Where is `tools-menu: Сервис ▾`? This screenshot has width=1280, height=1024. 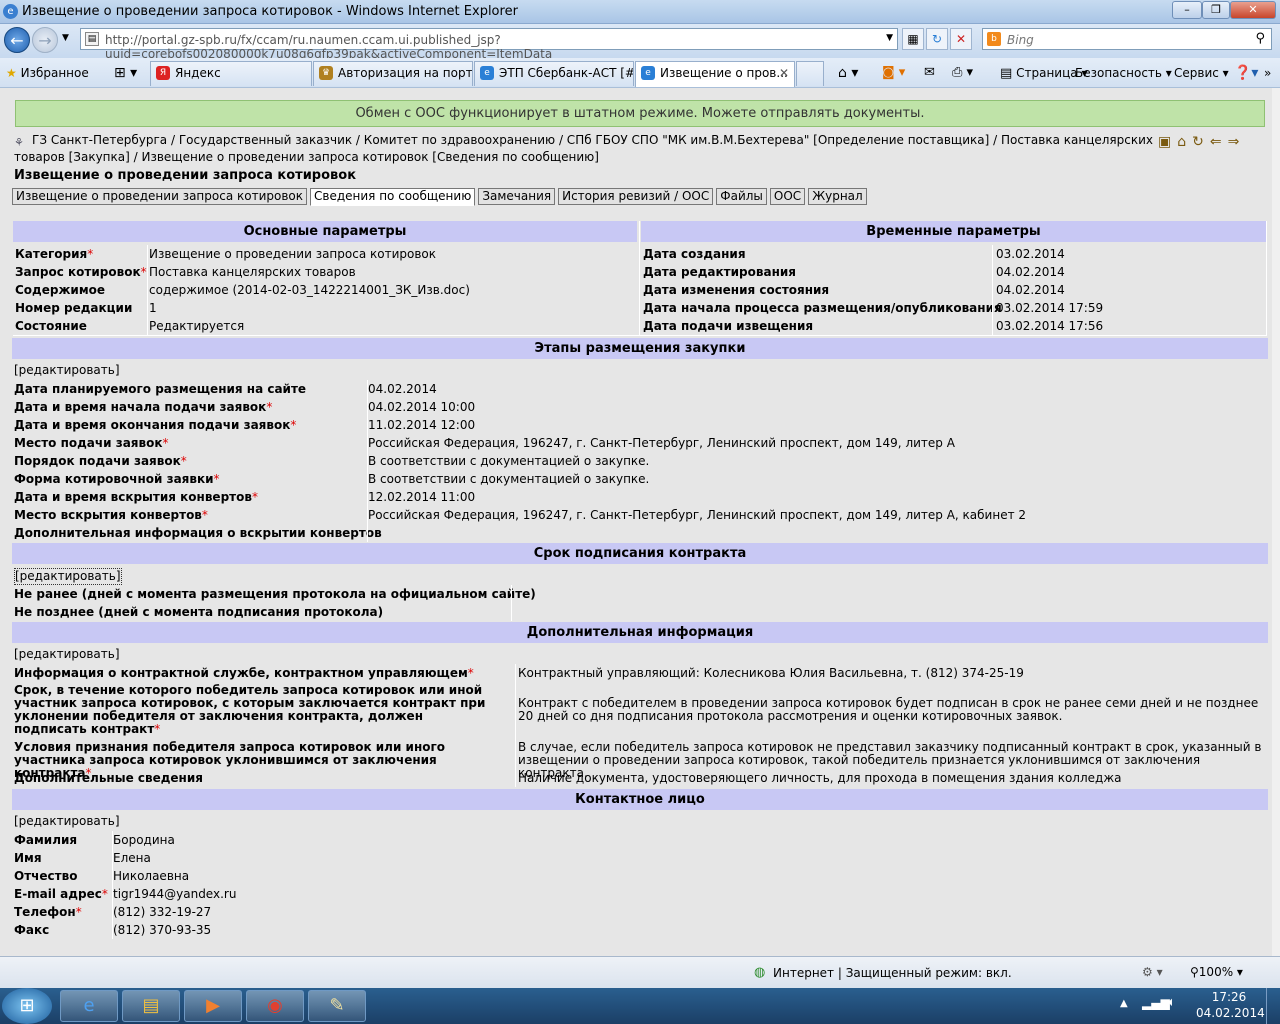 tools-menu: Сервис ▾ is located at coordinates (1201, 73).